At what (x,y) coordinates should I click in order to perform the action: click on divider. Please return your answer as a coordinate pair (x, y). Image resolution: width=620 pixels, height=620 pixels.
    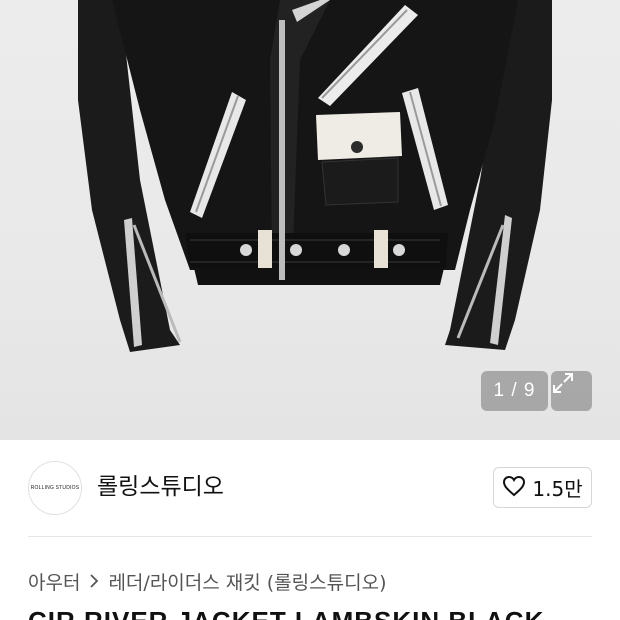
    Looking at the image, I should click on (310, 536).